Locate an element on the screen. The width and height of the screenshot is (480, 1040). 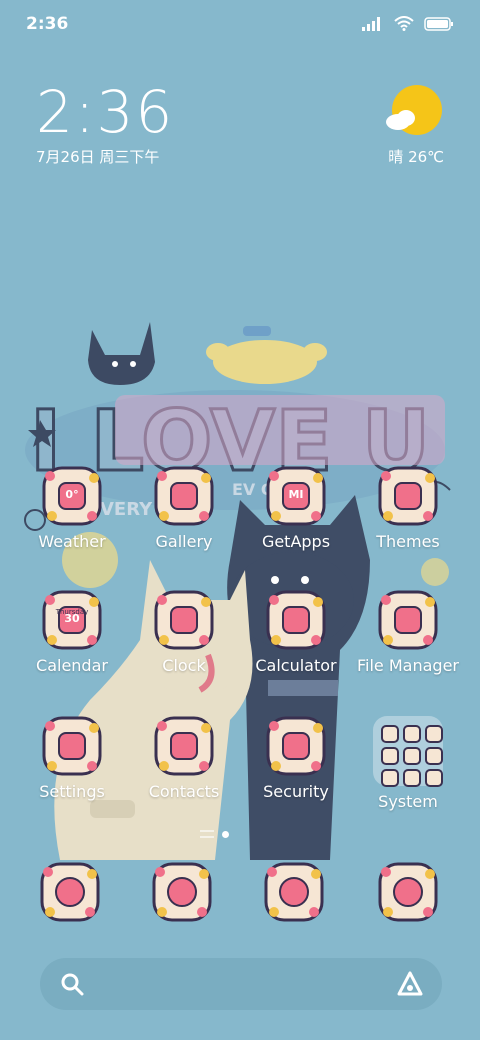
clock-widget-time: 2:36 is located at coordinates (105, 112).